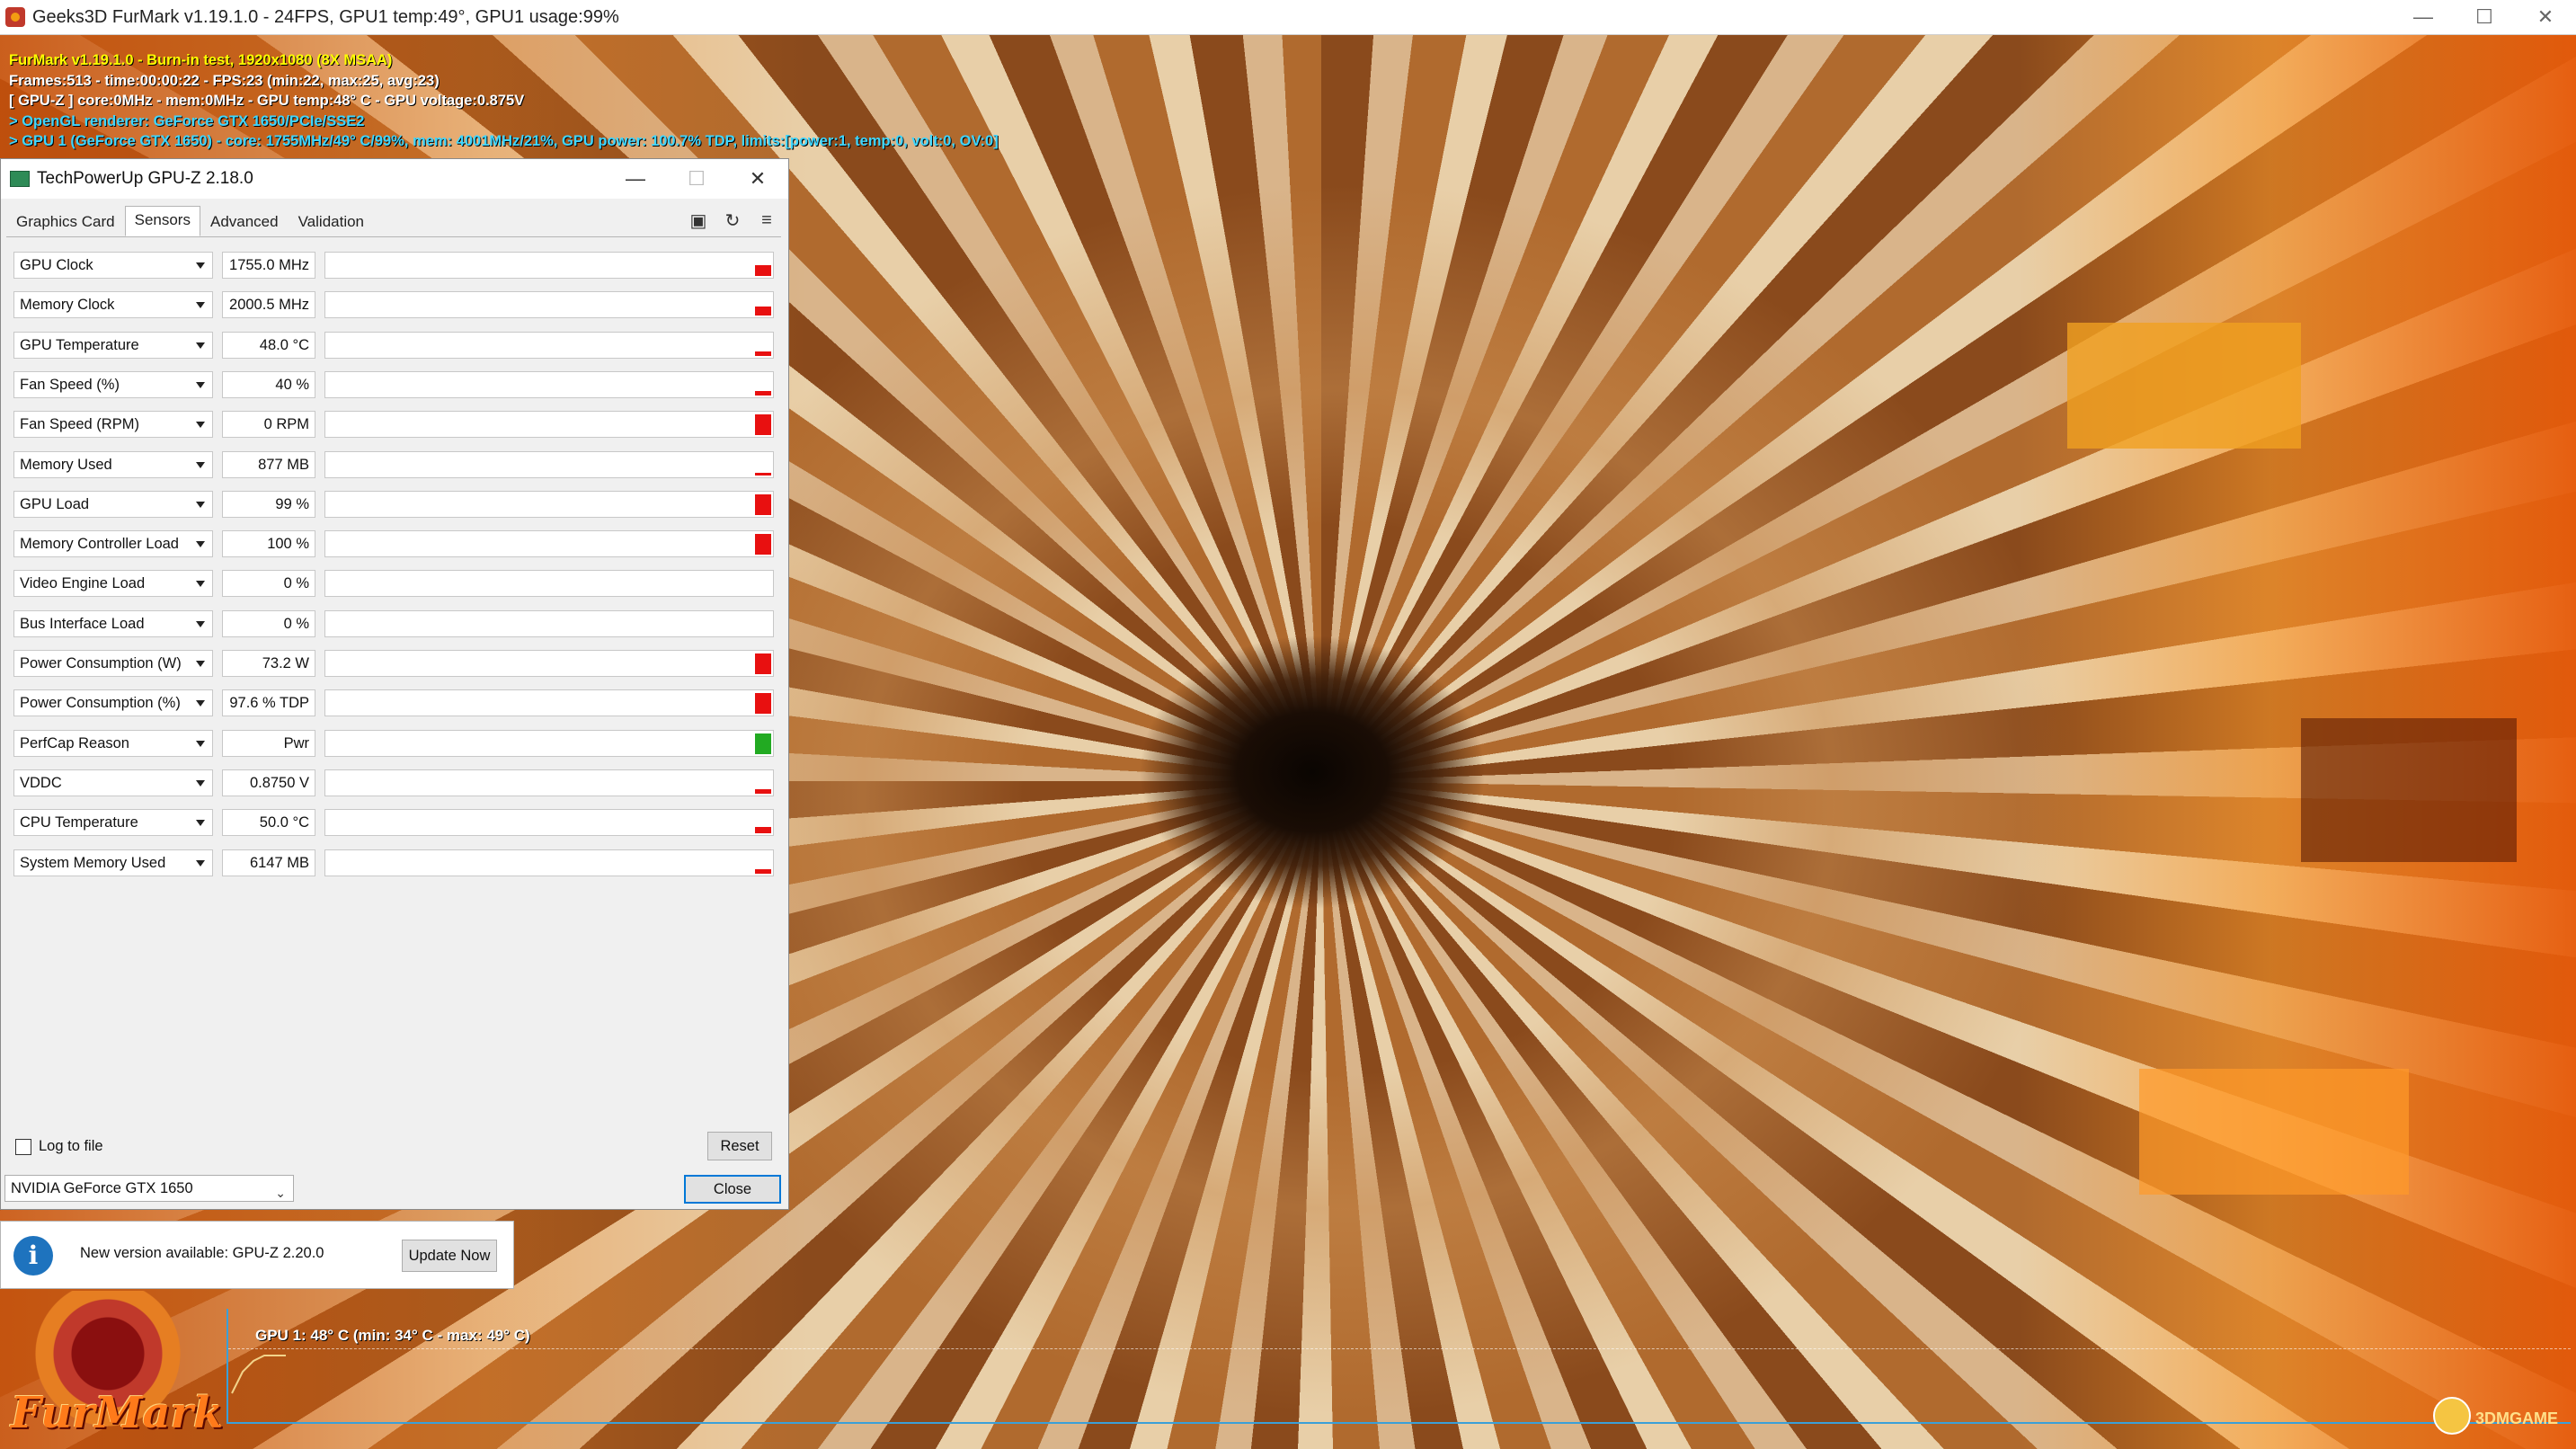 This screenshot has width=2576, height=1449. What do you see at coordinates (2545, 17) in the screenshot?
I see `close-window-button: ✕` at bounding box center [2545, 17].